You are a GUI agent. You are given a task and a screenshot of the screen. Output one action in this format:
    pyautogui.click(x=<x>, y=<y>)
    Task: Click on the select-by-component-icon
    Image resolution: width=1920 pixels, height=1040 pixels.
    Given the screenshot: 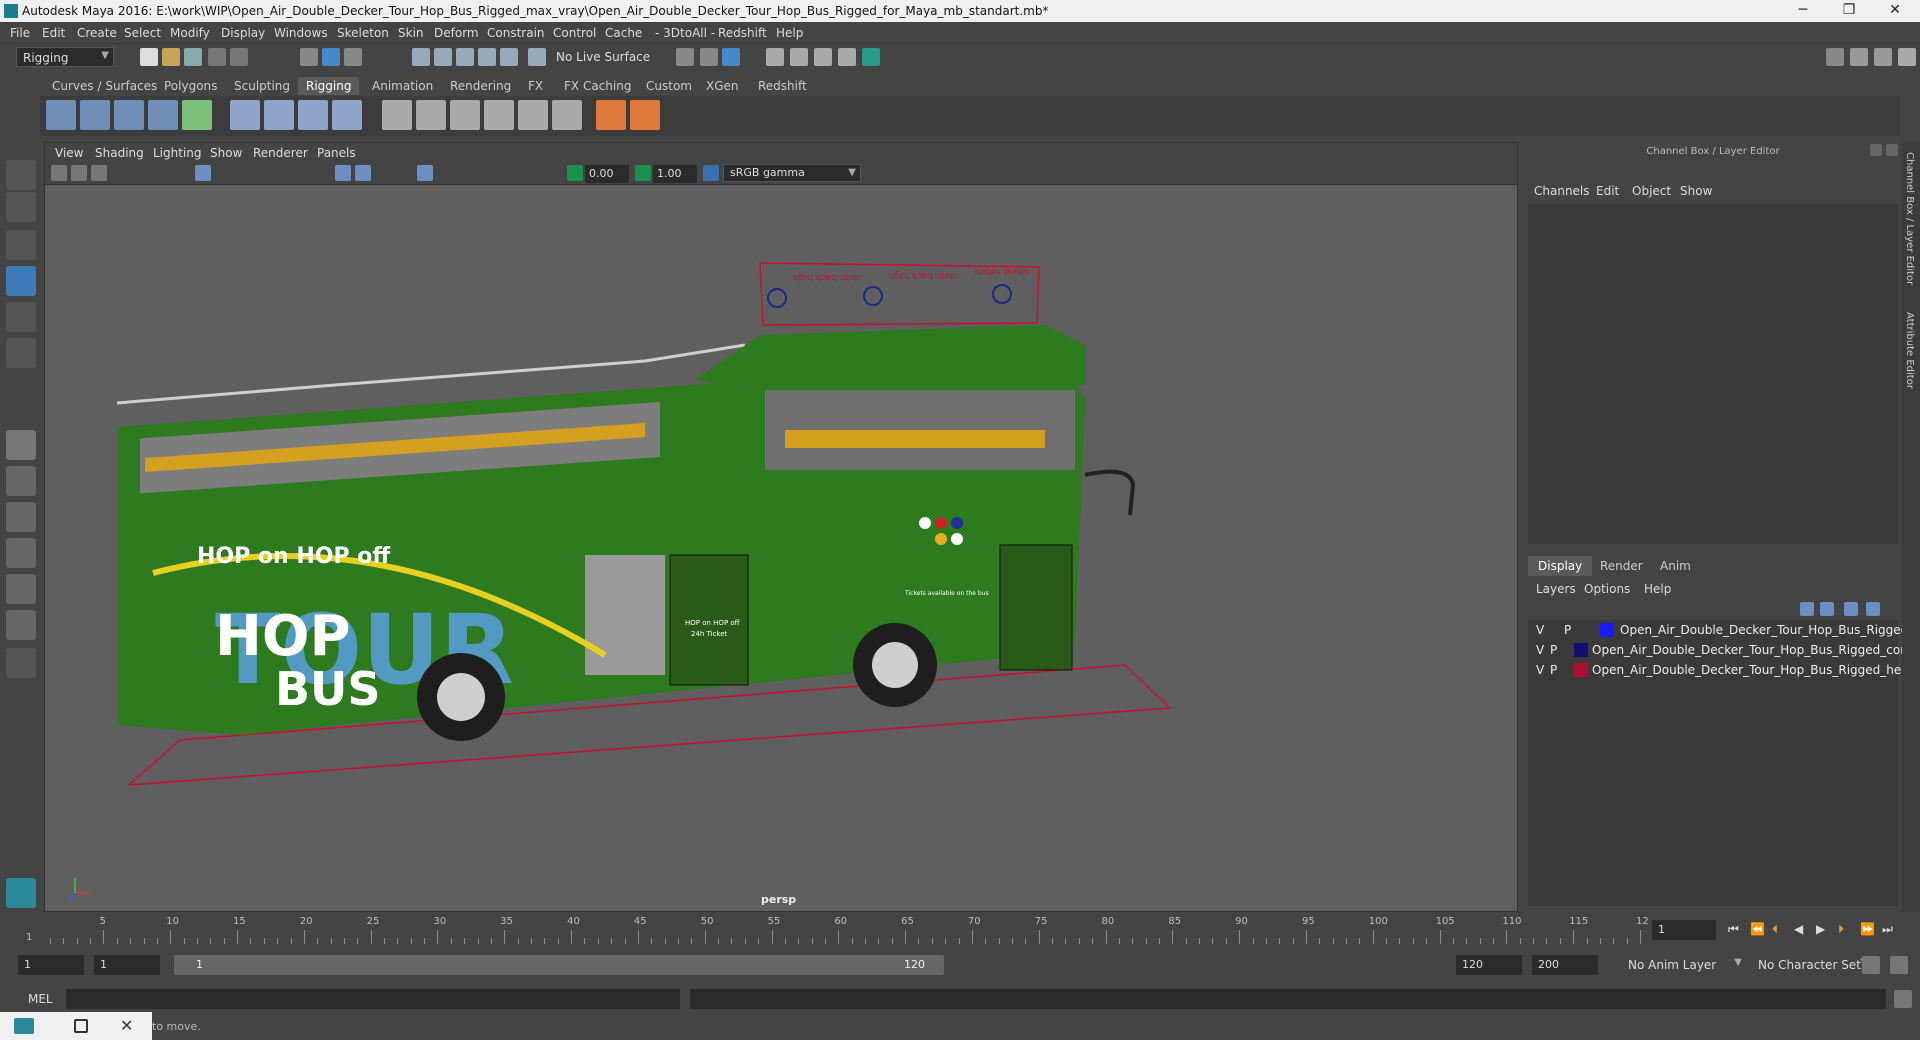 What is the action you would take?
    pyautogui.click(x=353, y=57)
    